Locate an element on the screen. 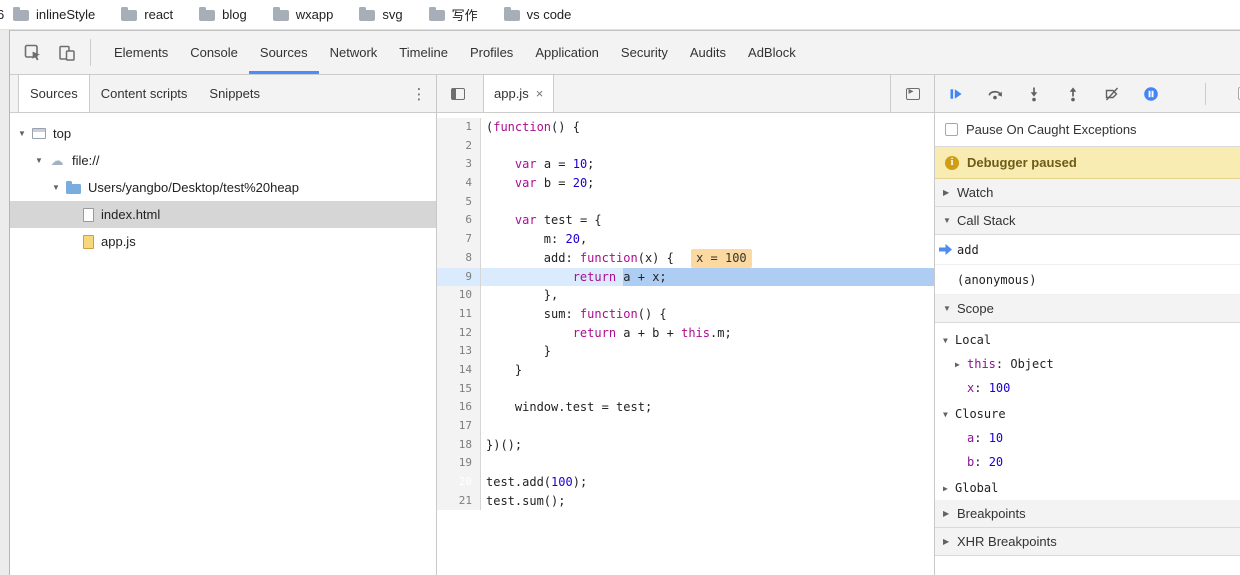  bookmark-folder-react: react is located at coordinates (147, 14).